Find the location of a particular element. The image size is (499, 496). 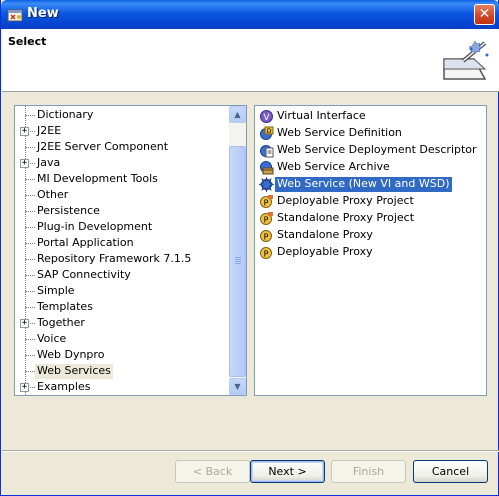

list-item-standalone-proxy: P Standalone Proxy is located at coordinates (371, 235).